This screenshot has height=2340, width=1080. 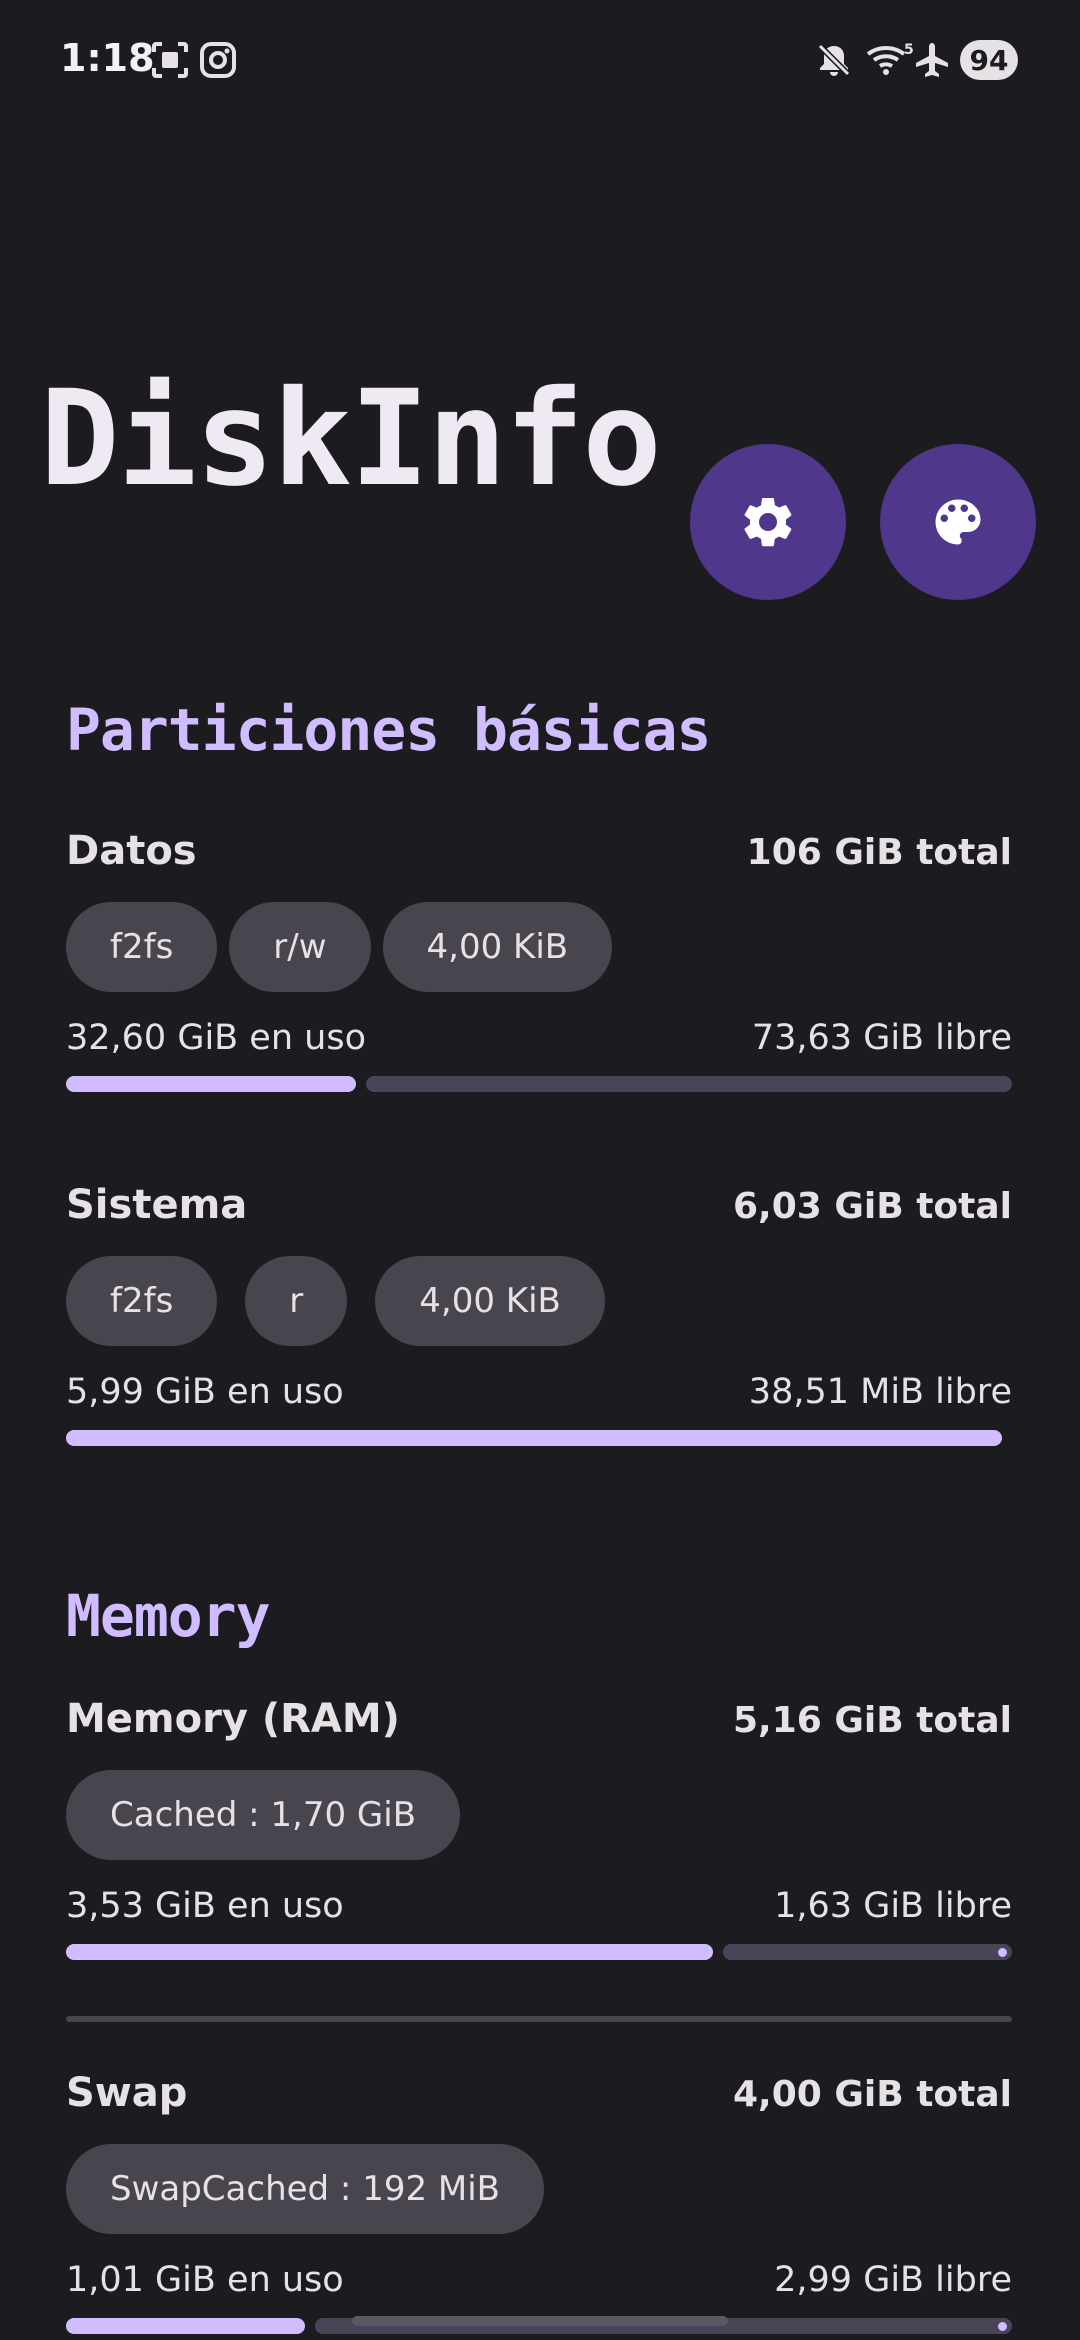 What do you see at coordinates (834, 60) in the screenshot?
I see `mute-icon` at bounding box center [834, 60].